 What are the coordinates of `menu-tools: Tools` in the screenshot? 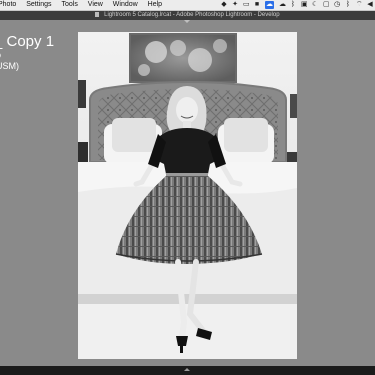 It's located at (70, 5).